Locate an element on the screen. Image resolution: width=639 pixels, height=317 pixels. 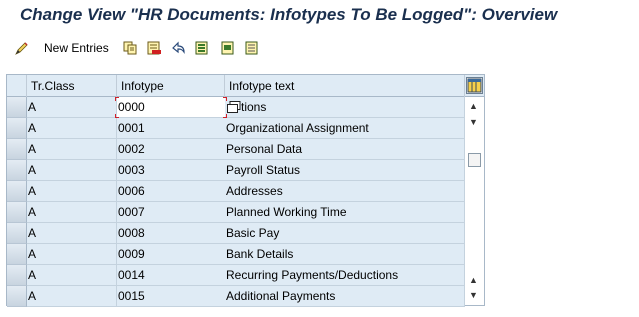
infotype-cell: 0007 is located at coordinates (172, 212).